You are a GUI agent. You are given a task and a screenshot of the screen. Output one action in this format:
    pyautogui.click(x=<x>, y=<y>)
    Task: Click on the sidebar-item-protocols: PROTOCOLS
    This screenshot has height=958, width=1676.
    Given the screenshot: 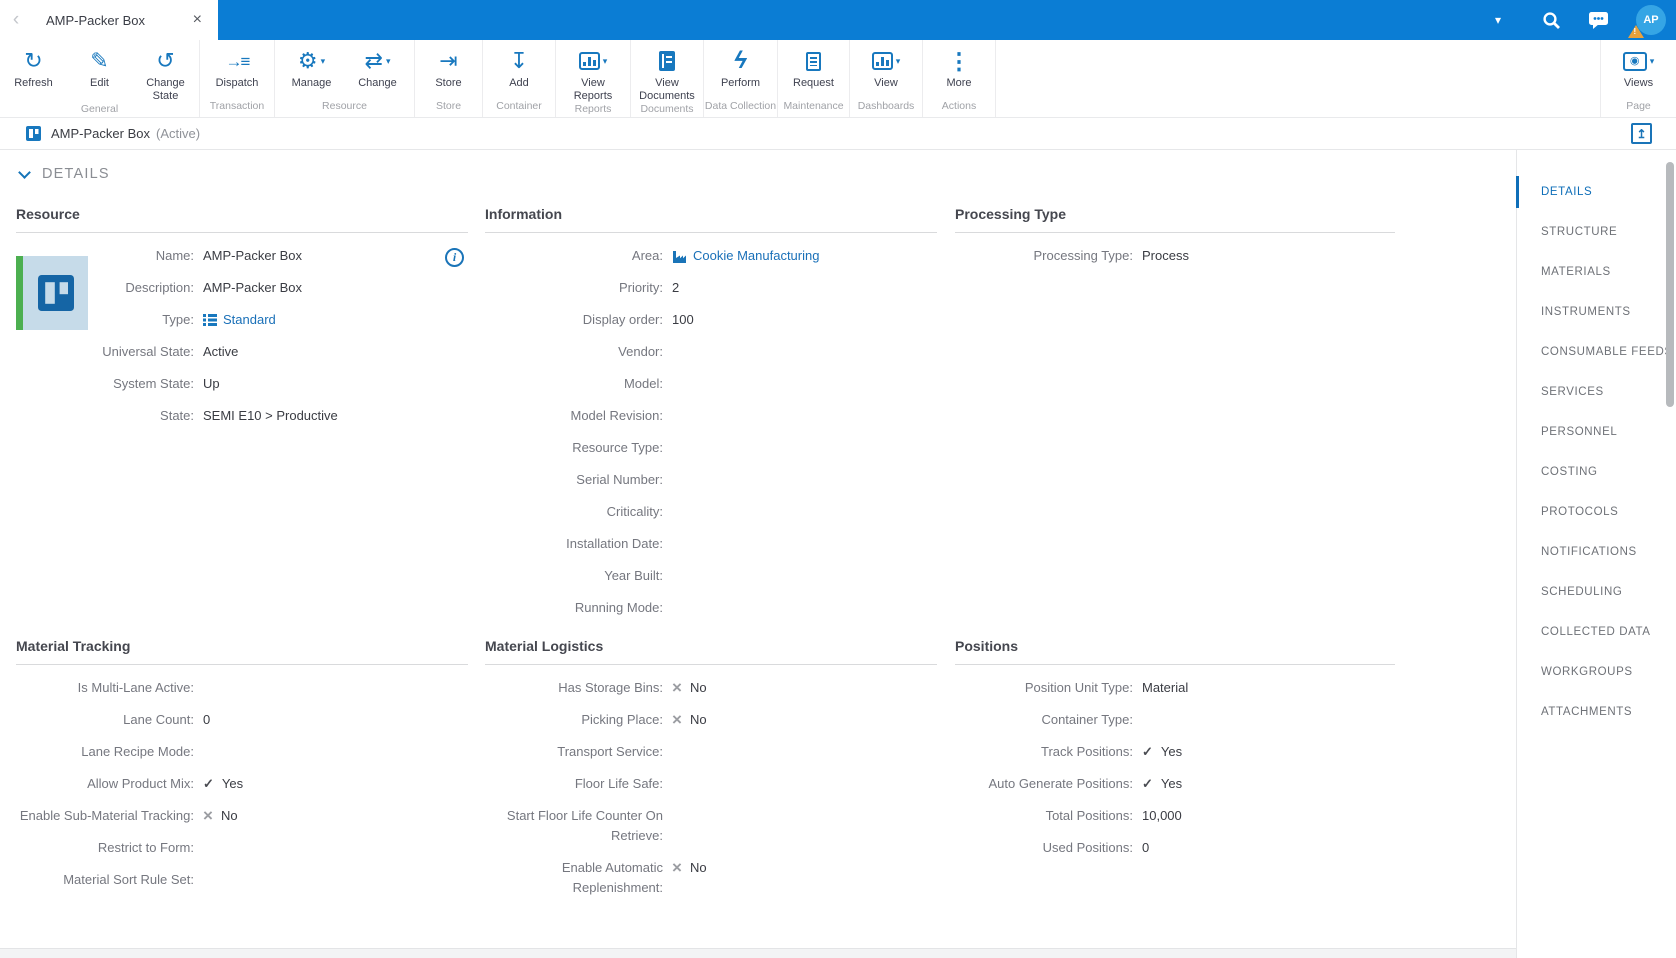 What is the action you would take?
    pyautogui.click(x=1596, y=512)
    